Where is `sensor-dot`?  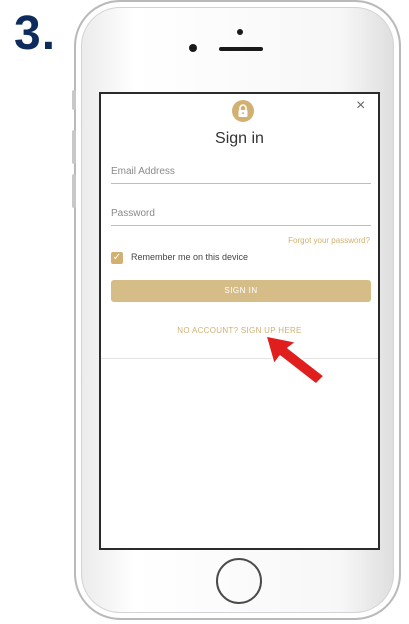
sensor-dot is located at coordinates (193, 48).